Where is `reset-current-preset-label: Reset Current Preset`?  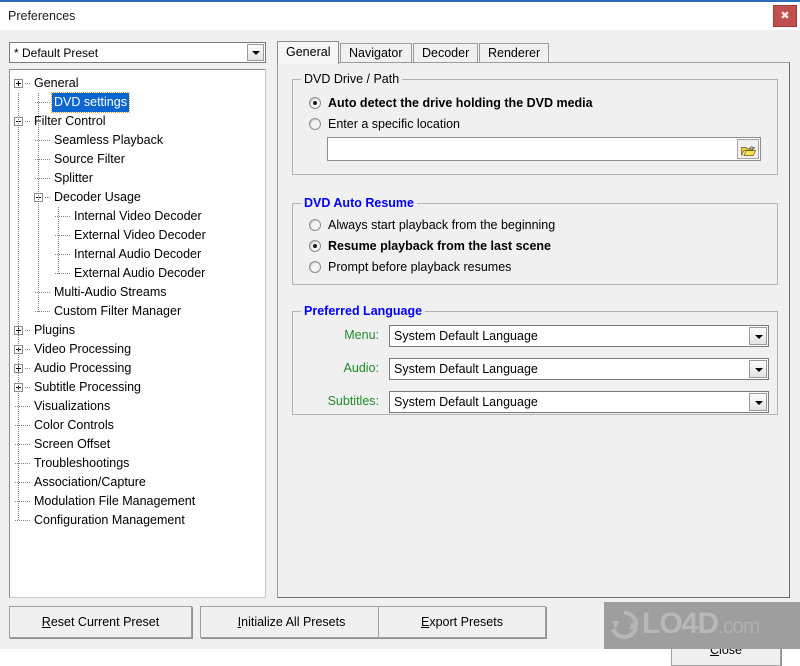 reset-current-preset-label: Reset Current Preset is located at coordinates (100, 622).